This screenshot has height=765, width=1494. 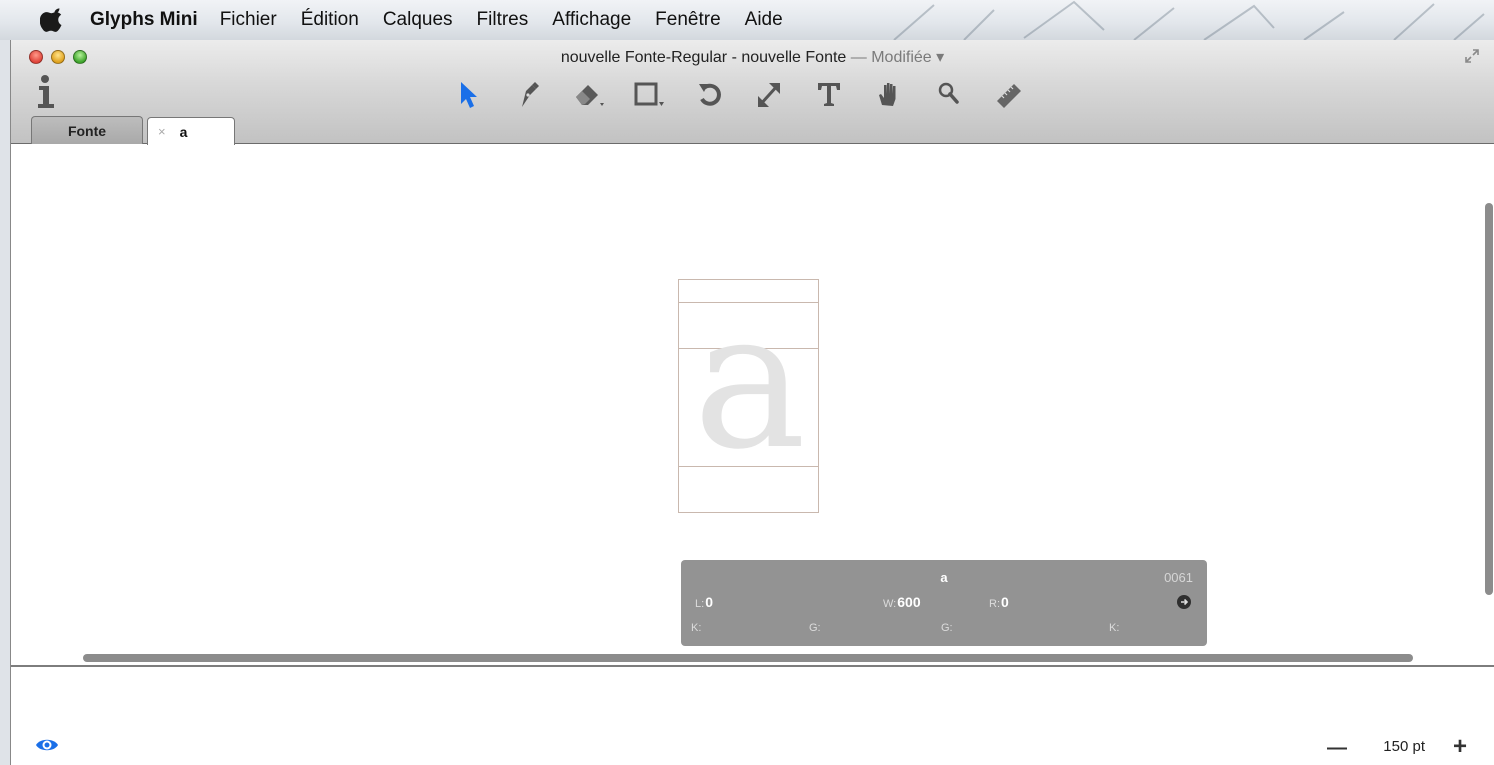 What do you see at coordinates (748, 658) in the screenshot?
I see `horizontal-scrollbar` at bounding box center [748, 658].